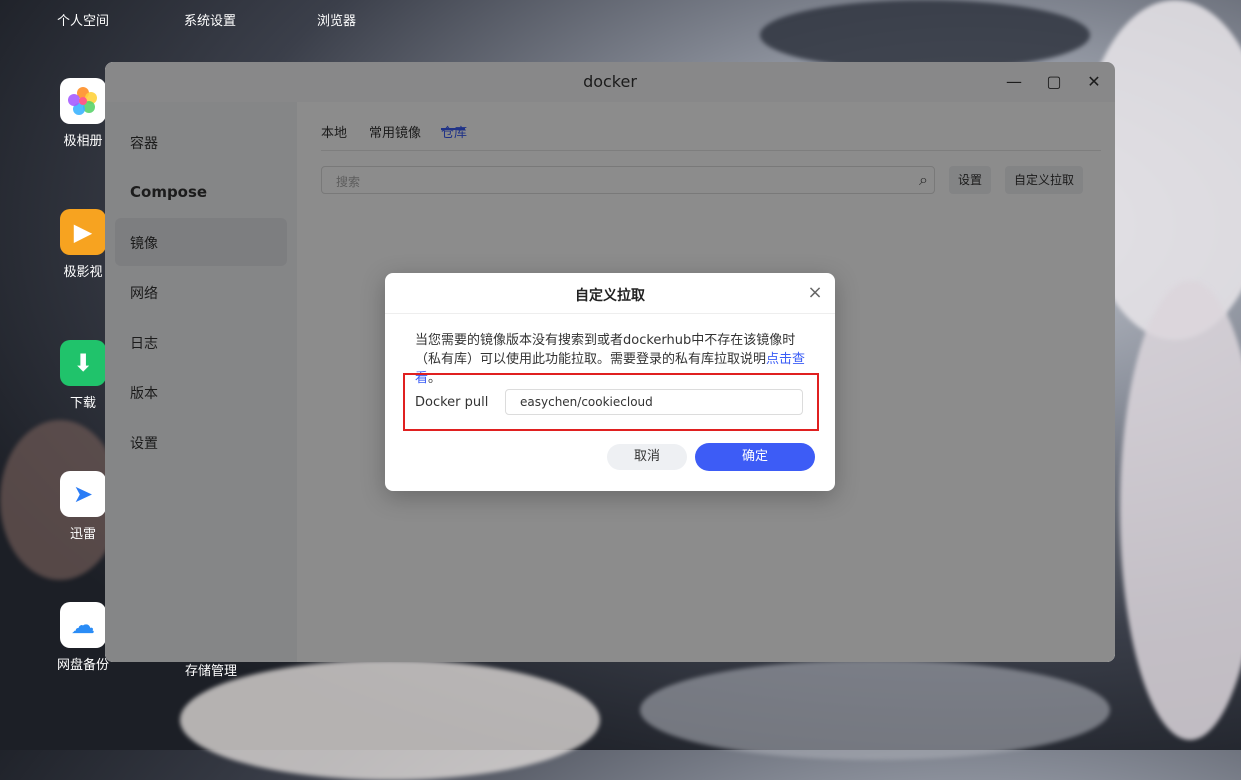 The width and height of the screenshot is (1241, 780). I want to click on menu-personal-space: 个人空间, so click(83, 19).